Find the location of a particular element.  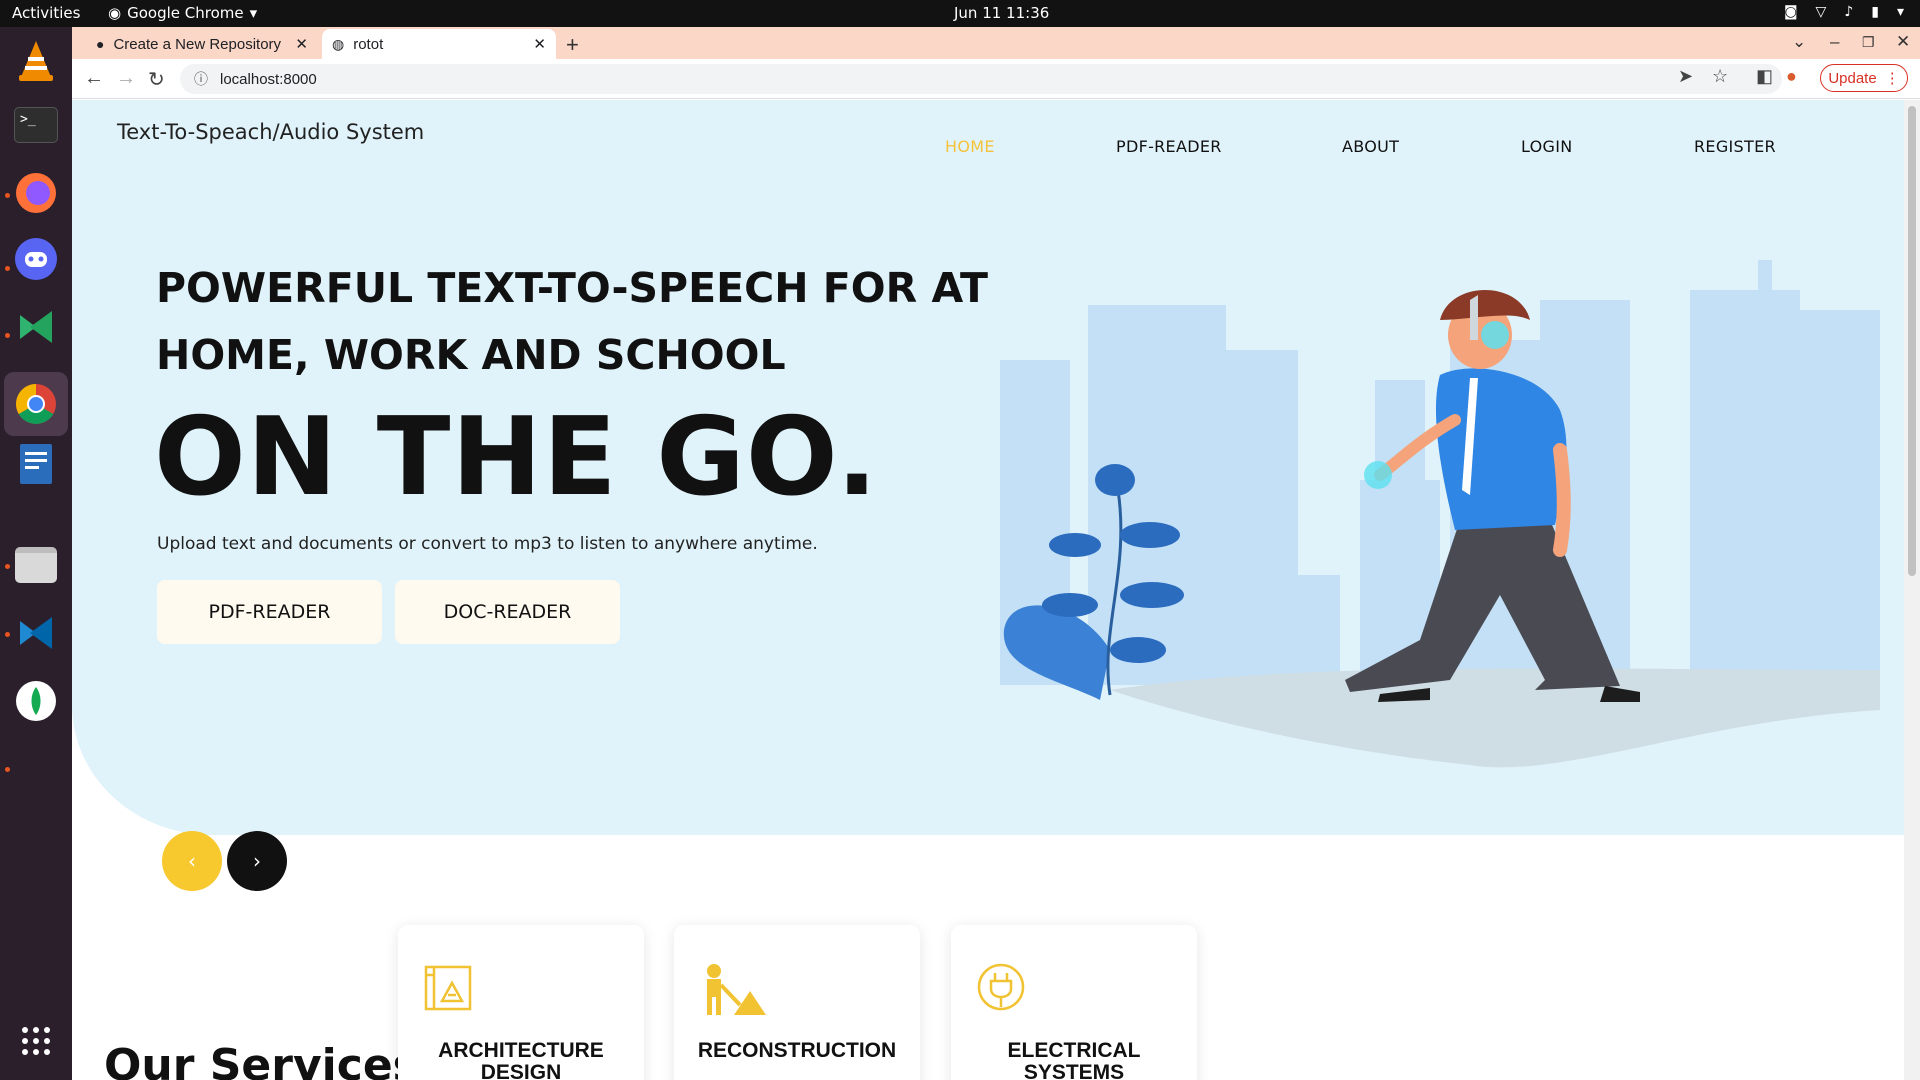

service-card-reconstruction: RECONSTRUCTION is located at coordinates (797, 1002).